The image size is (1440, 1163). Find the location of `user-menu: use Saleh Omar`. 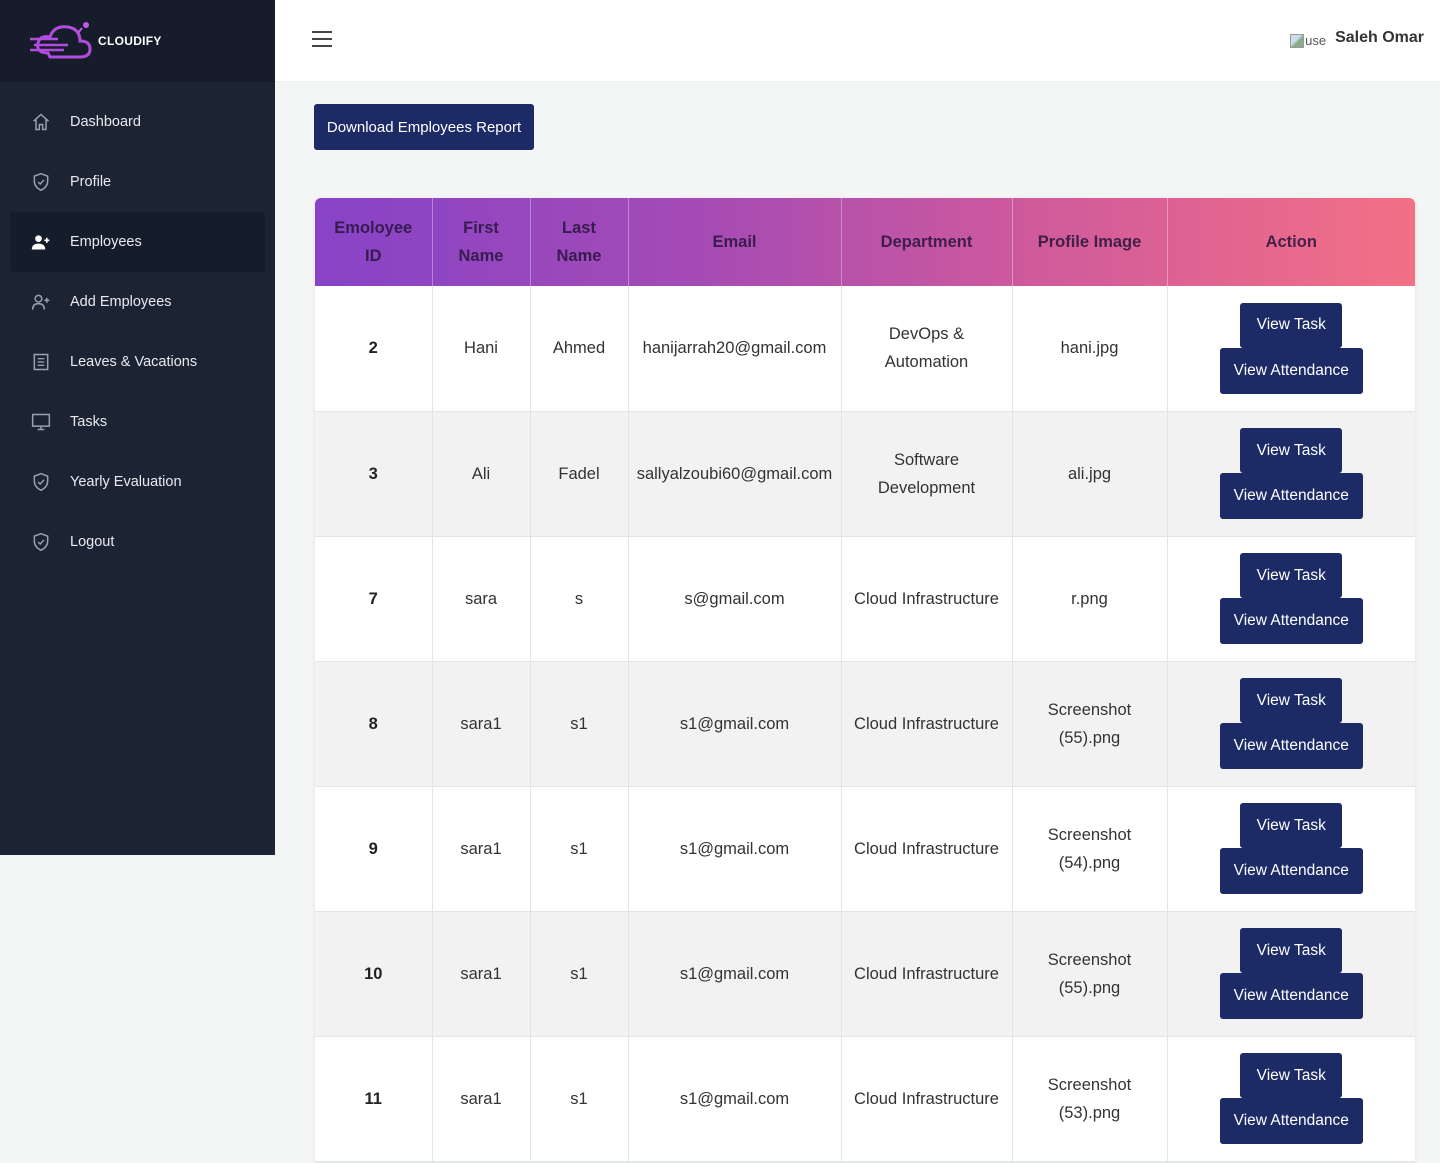

user-menu: use Saleh Omar is located at coordinates (1357, 37).